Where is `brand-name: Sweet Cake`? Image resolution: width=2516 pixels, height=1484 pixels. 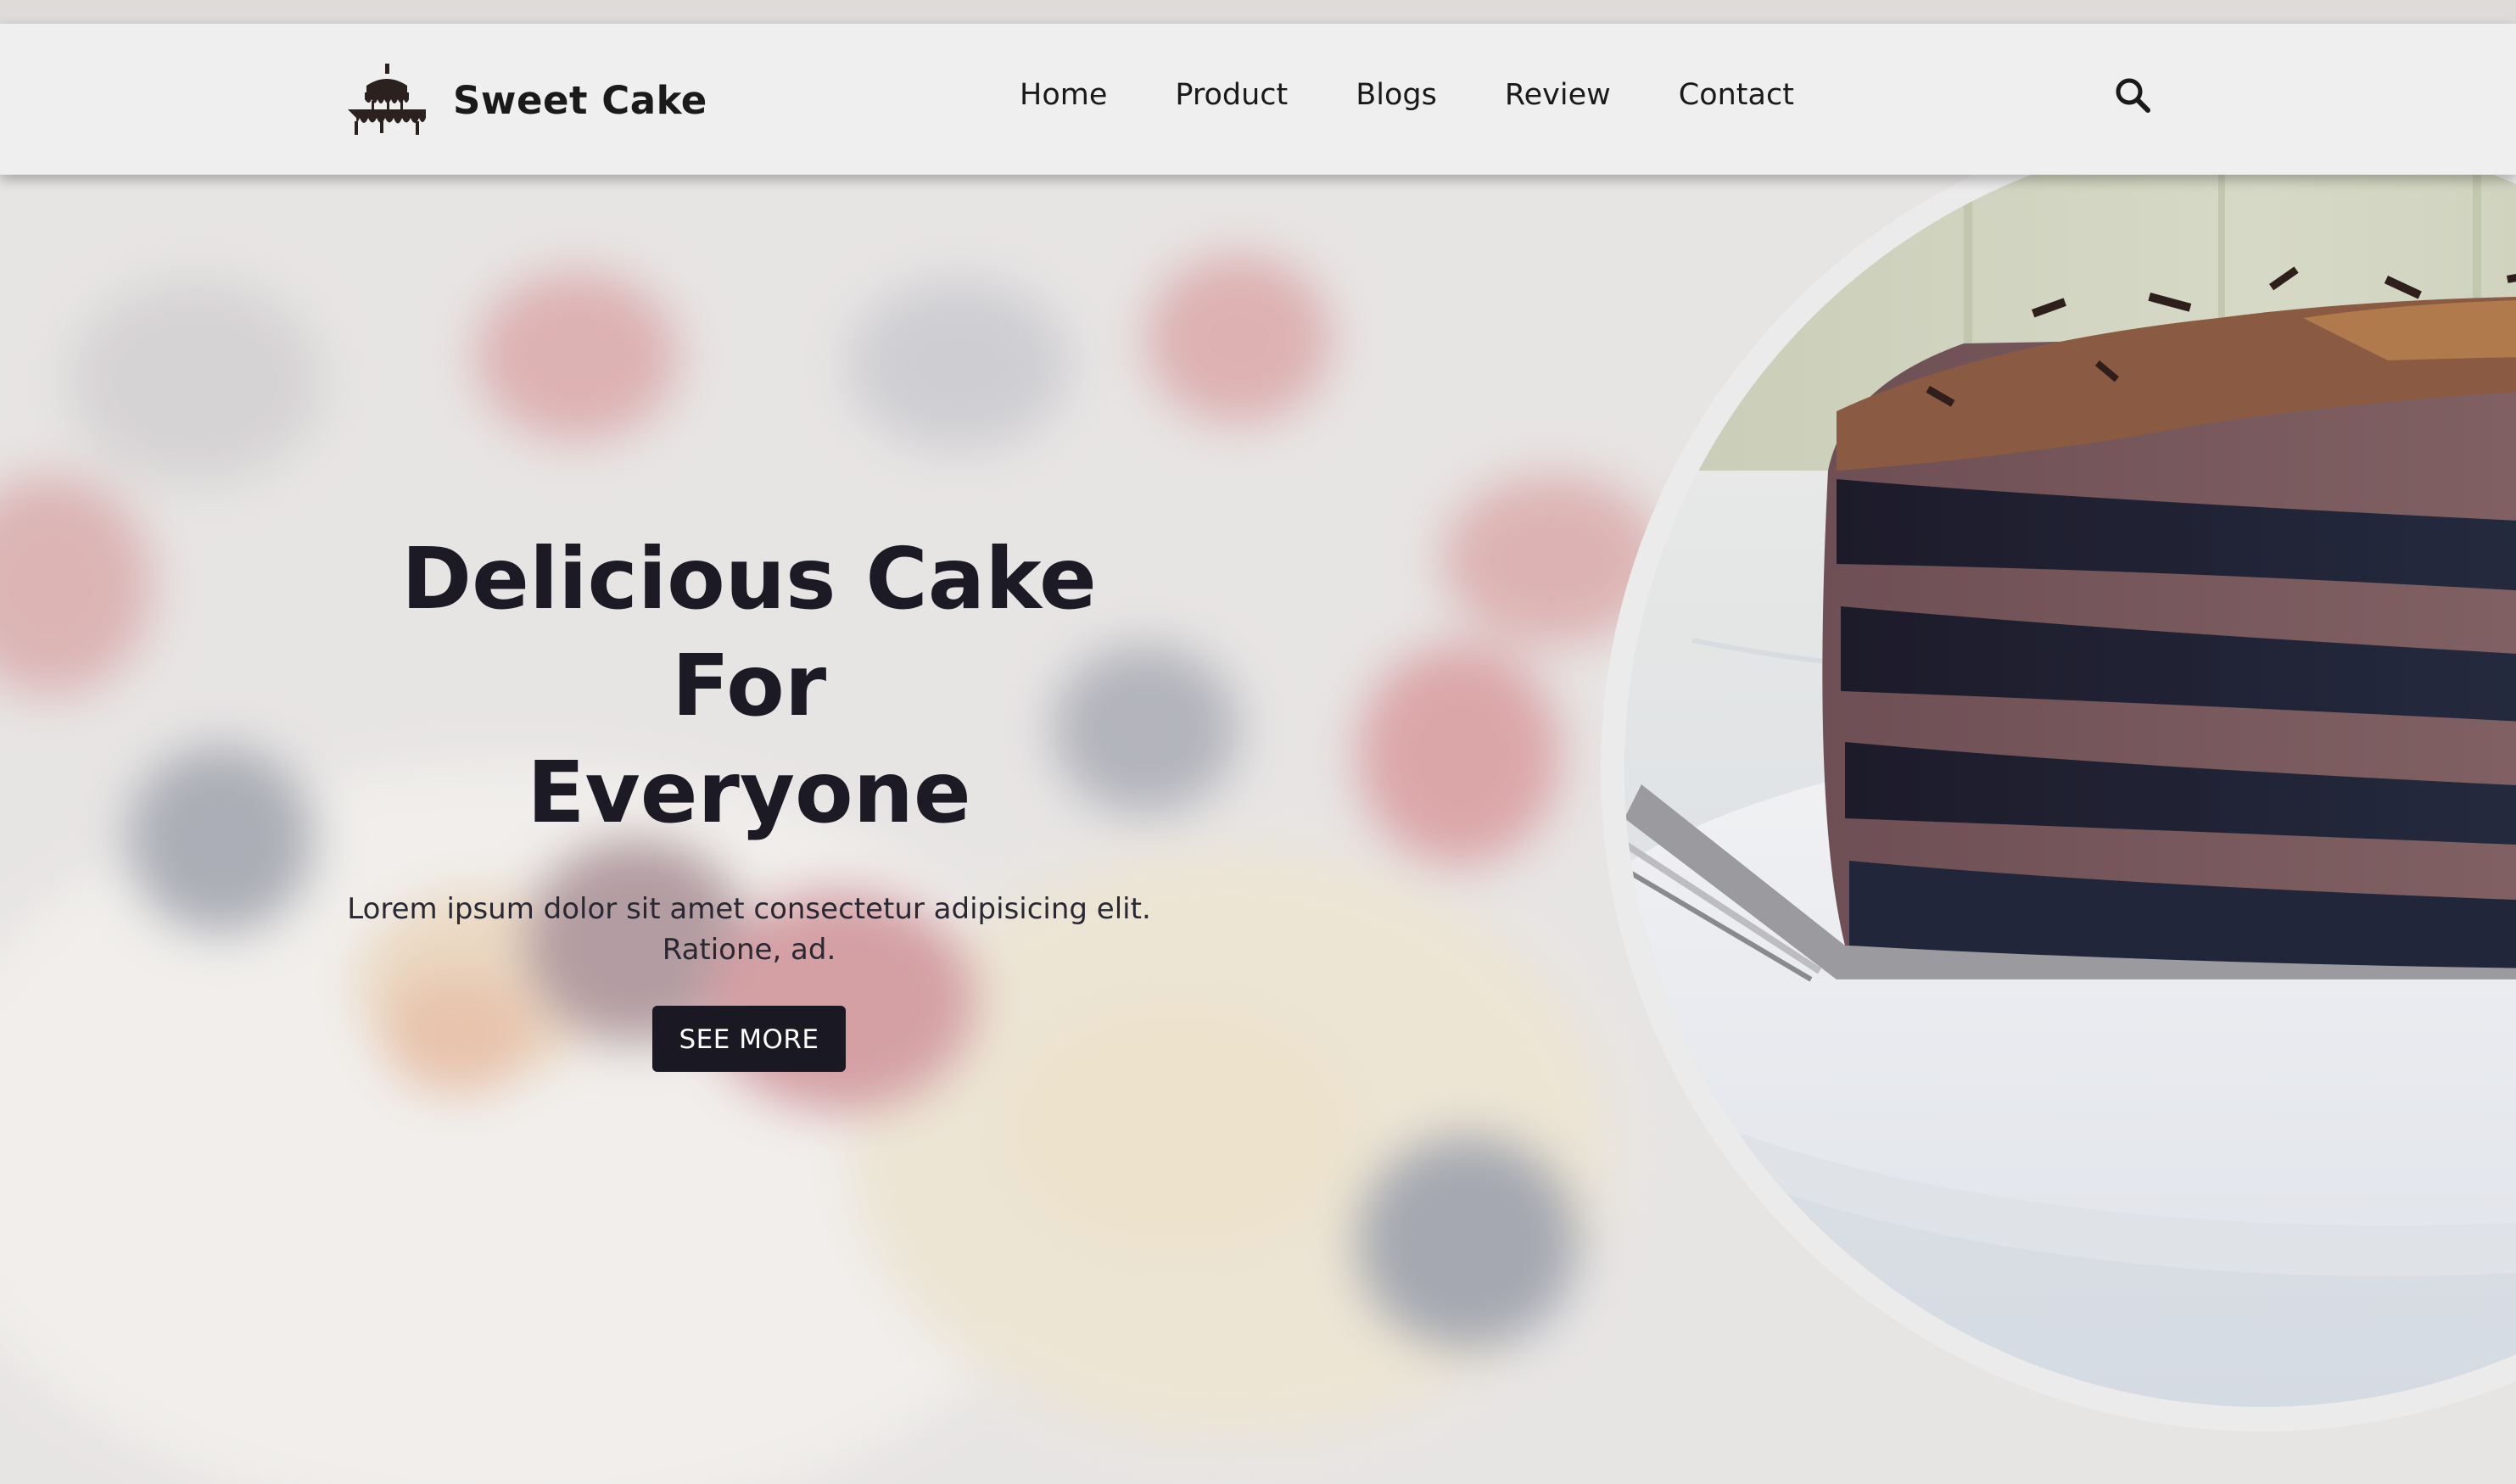
brand-name: Sweet Cake is located at coordinates (580, 100).